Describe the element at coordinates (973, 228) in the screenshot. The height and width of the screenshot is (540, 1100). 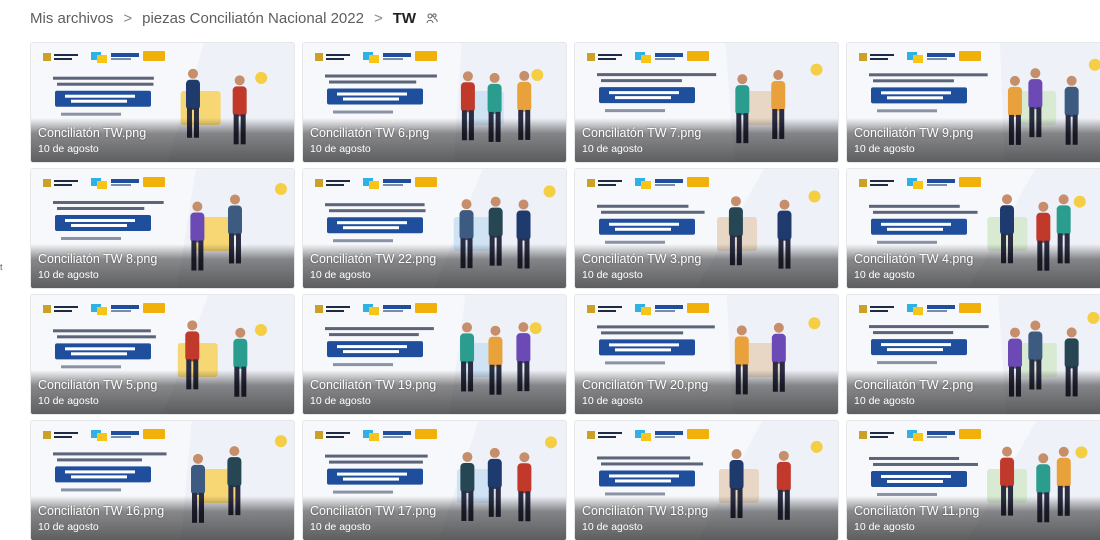
I see `file-tile: Conciliatón TW 4.png 10 de agosto` at that location.